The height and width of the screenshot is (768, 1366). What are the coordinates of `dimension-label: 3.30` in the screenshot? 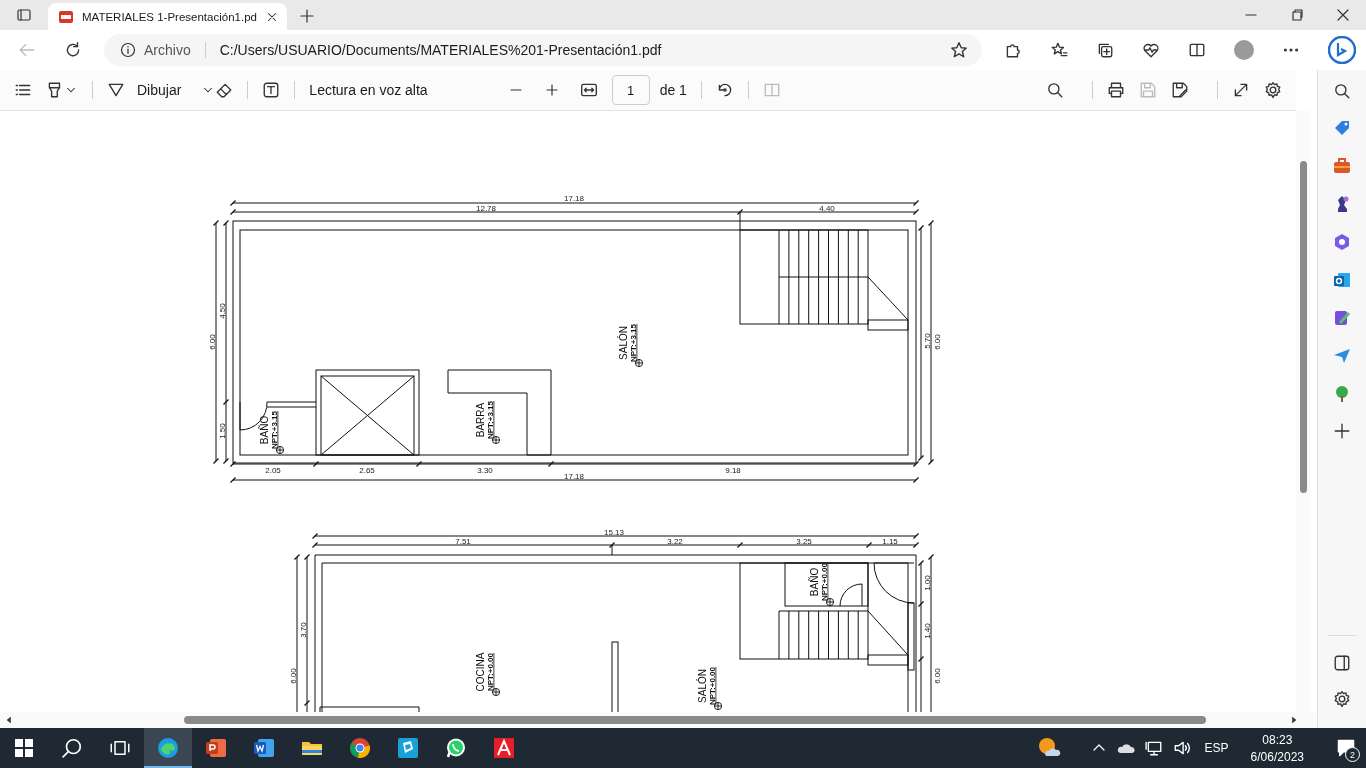 It's located at (485, 470).